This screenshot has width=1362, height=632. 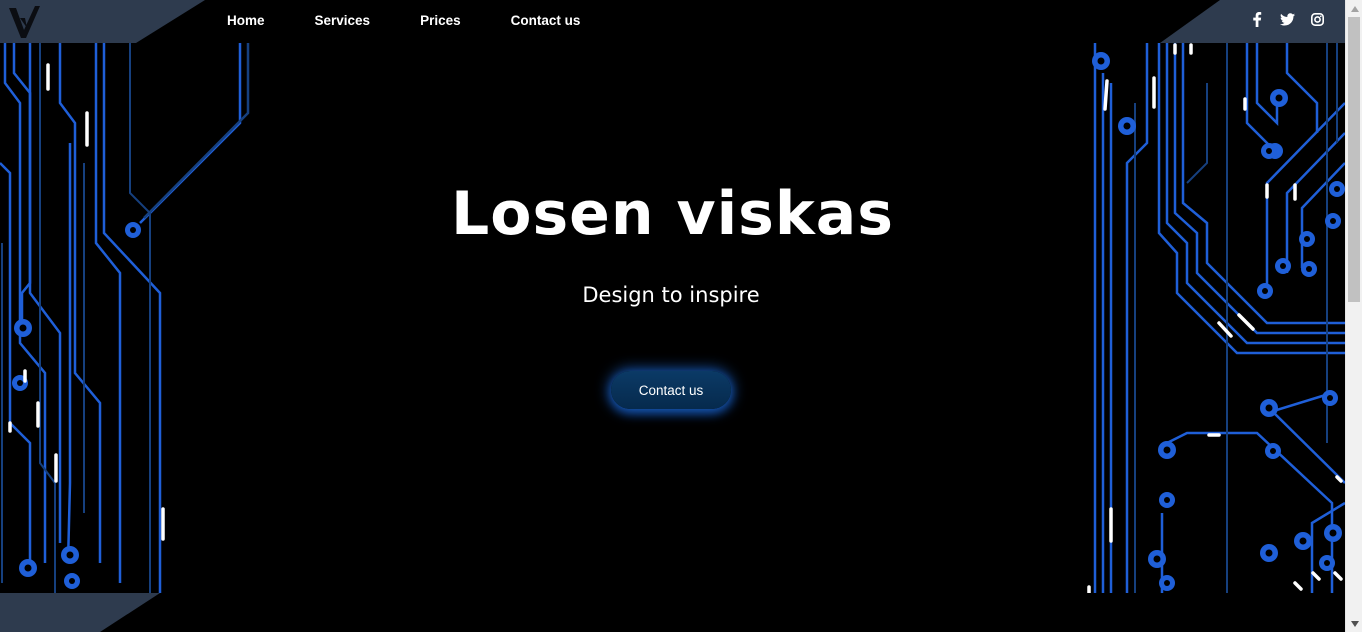 I want to click on footer-plate, so click(x=80, y=612).